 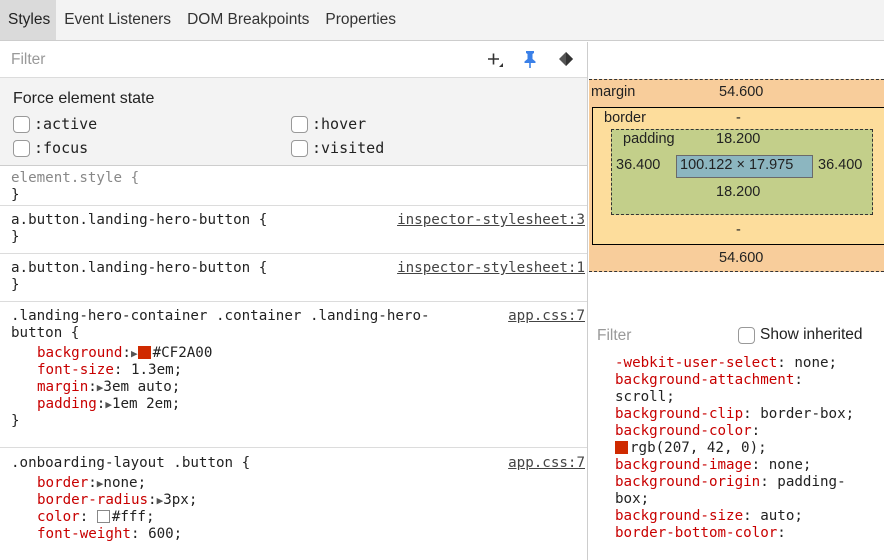 I want to click on tab-event-listeners: Event Listeners, so click(x=117, y=20).